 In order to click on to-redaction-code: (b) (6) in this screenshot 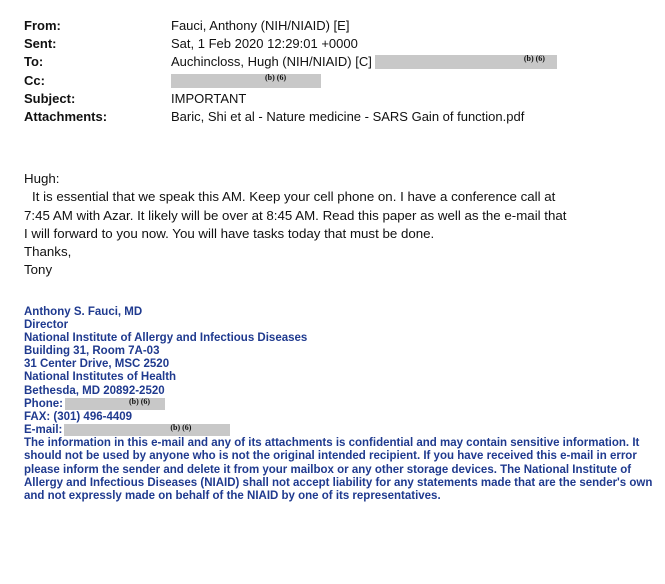, I will do `click(534, 59)`.